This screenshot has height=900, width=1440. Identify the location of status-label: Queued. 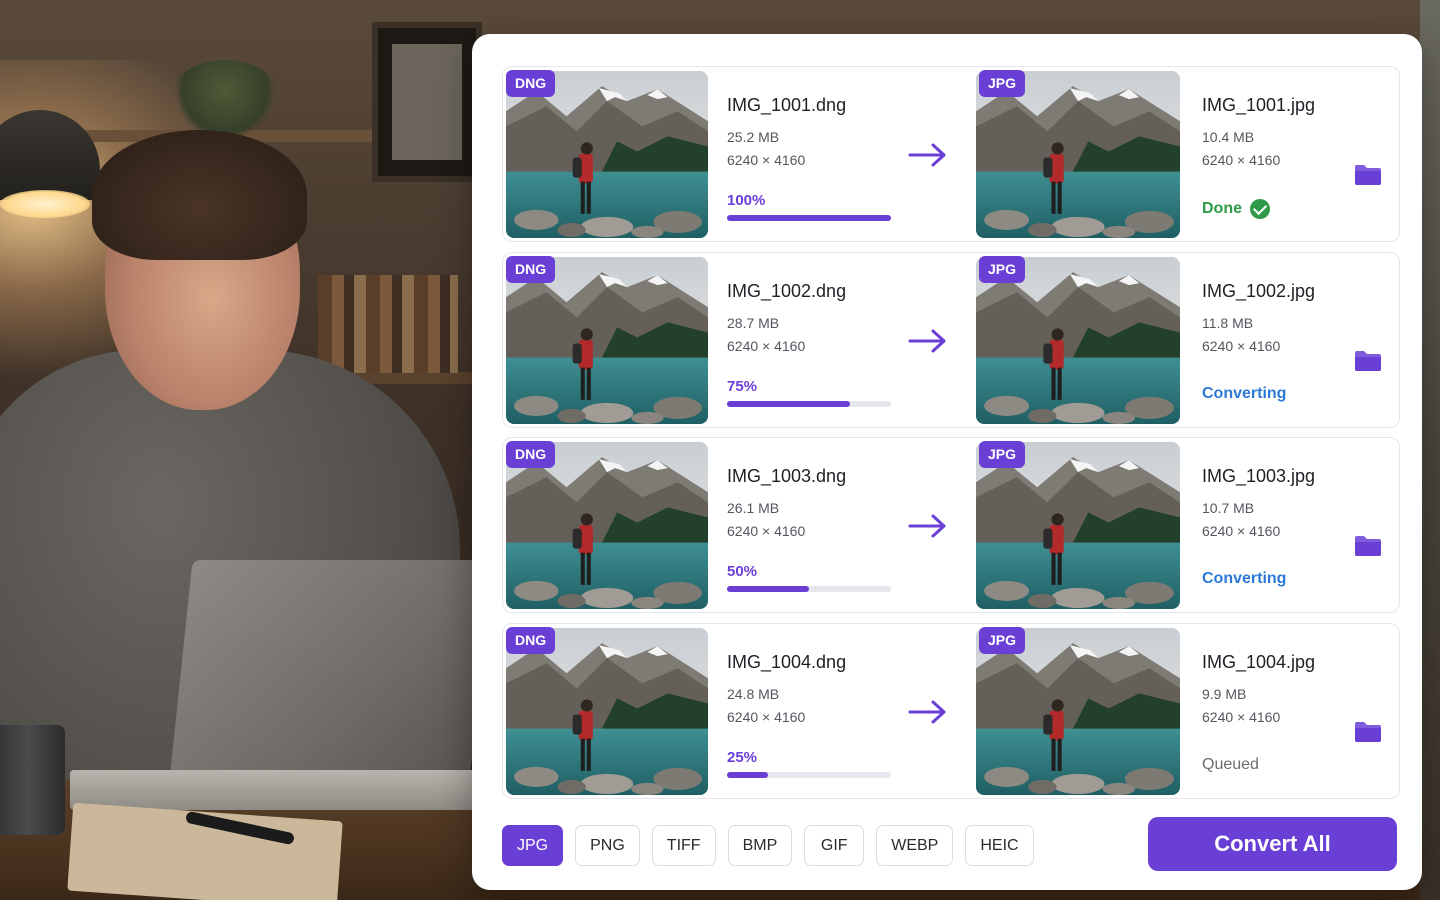
(1230, 764).